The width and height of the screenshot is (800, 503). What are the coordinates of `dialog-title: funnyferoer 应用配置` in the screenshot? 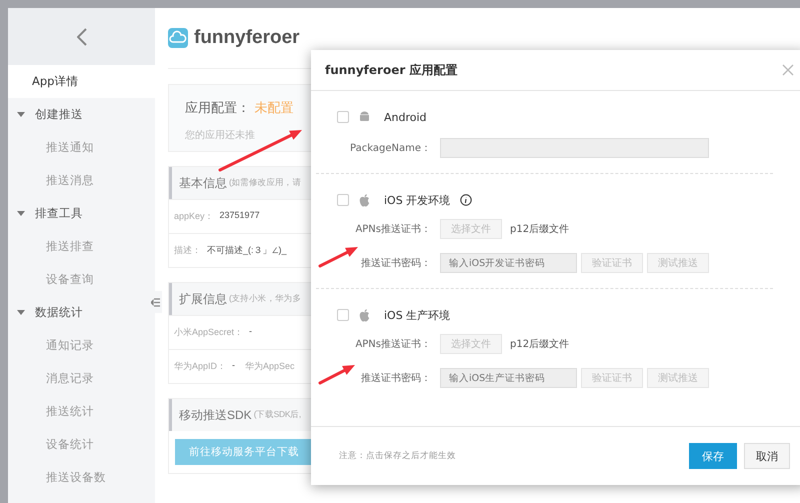 It's located at (391, 70).